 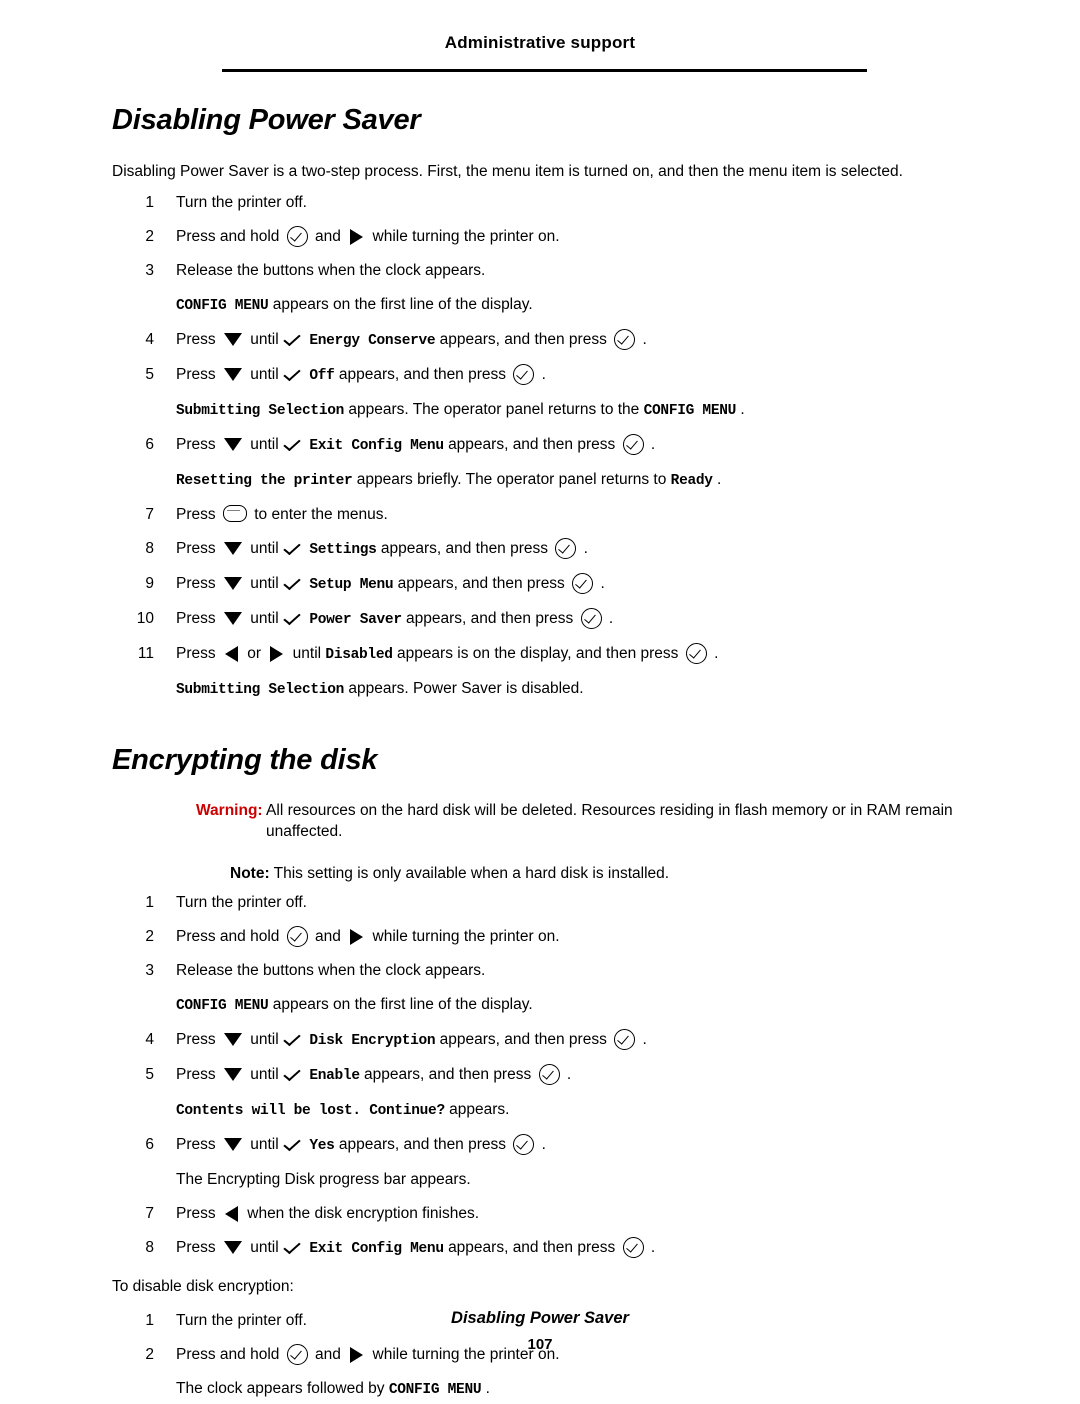 I want to click on step-text: when the disk encryption finishes., so click(x=363, y=1213).